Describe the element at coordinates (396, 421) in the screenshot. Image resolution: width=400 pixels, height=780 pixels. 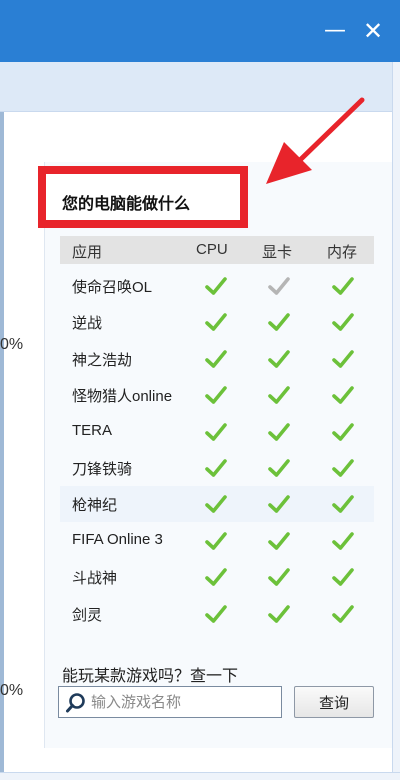
I see `window-right-border` at that location.